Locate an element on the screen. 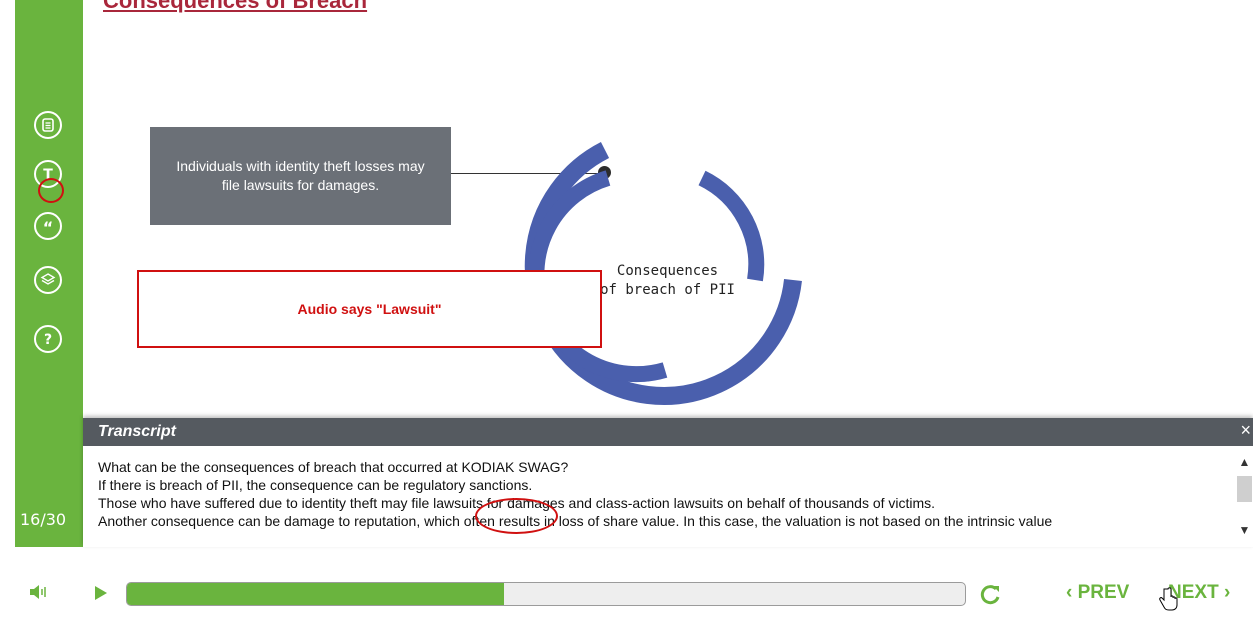  annotation-box: Audio says "Lawsuit" is located at coordinates (369, 309).